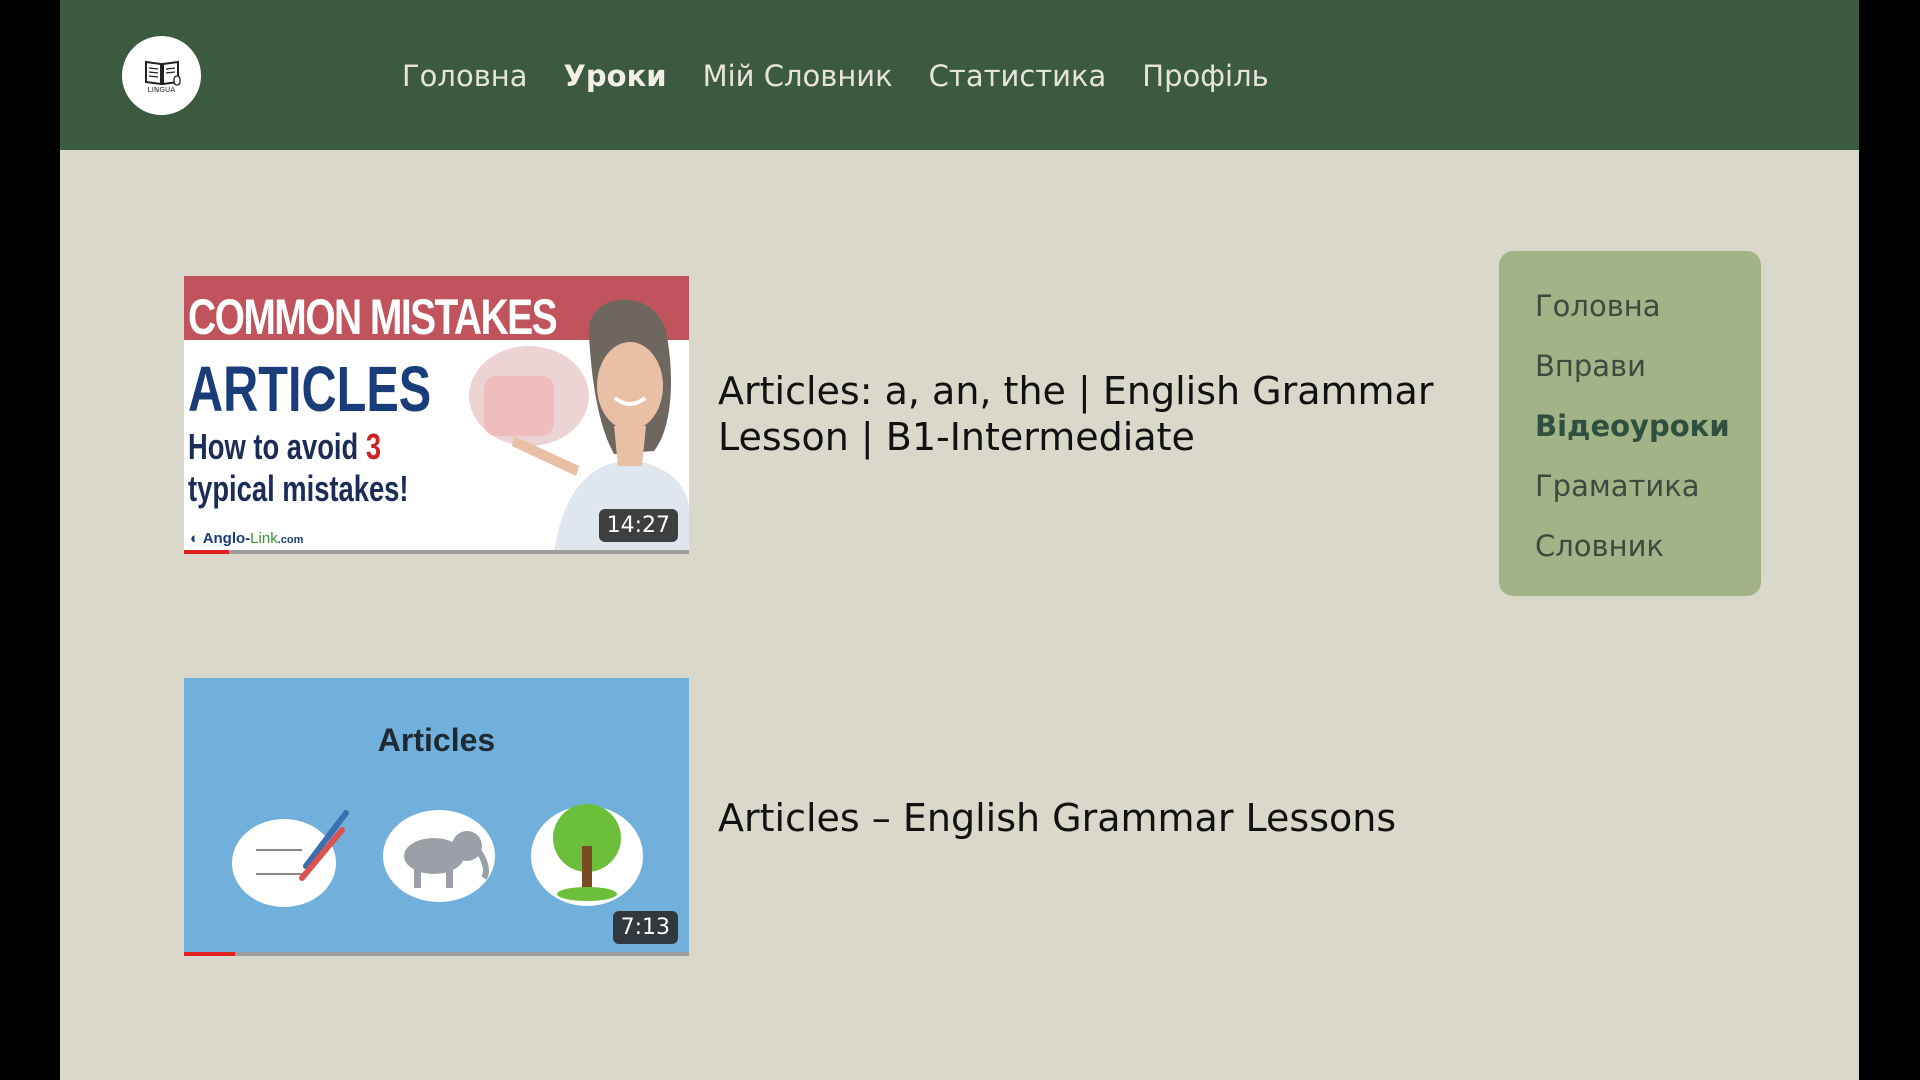 This screenshot has height=1080, width=1920. Describe the element at coordinates (290, 540) in the screenshot. I see `brand-suffix: .com` at that location.